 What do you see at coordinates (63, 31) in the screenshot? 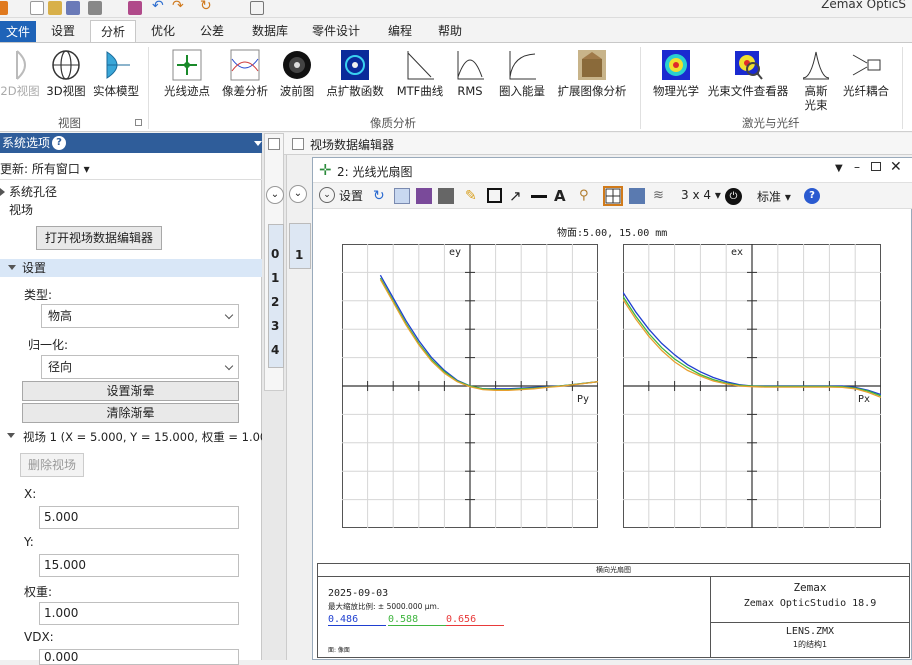
I see `tab-setup: 设置` at bounding box center [63, 31].